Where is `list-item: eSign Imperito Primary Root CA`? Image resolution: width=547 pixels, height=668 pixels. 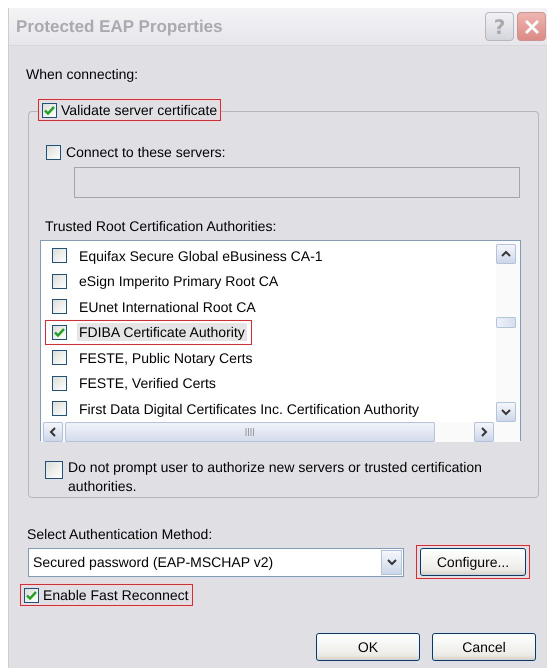
list-item: eSign Imperito Primary Root CA is located at coordinates (165, 281).